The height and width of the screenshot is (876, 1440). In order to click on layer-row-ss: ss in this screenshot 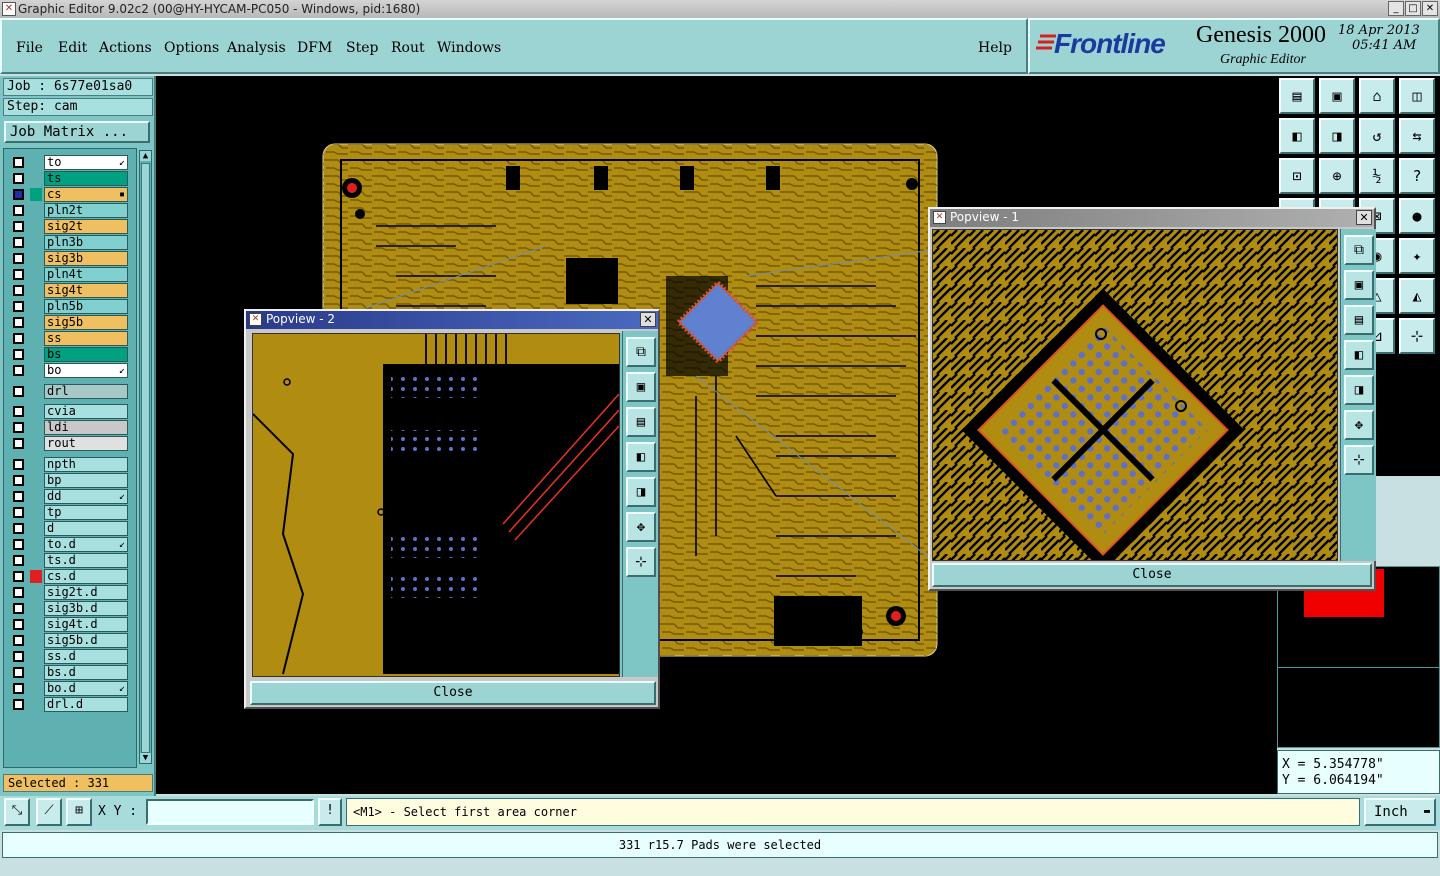, I will do `click(69, 338)`.